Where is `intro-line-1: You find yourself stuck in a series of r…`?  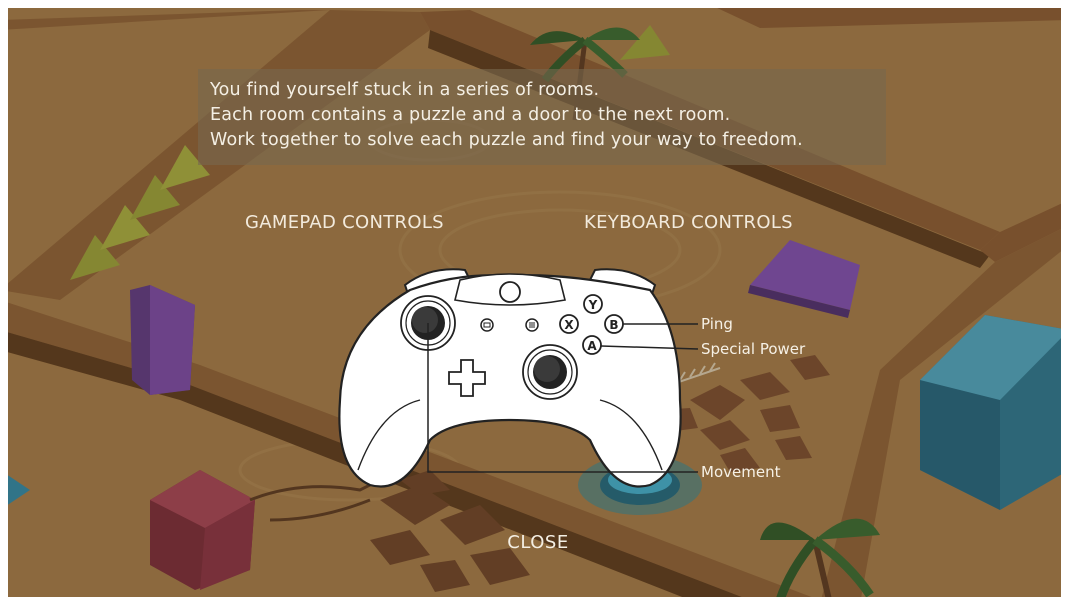 intro-line-1: You find yourself stuck in a series of r… is located at coordinates (405, 90).